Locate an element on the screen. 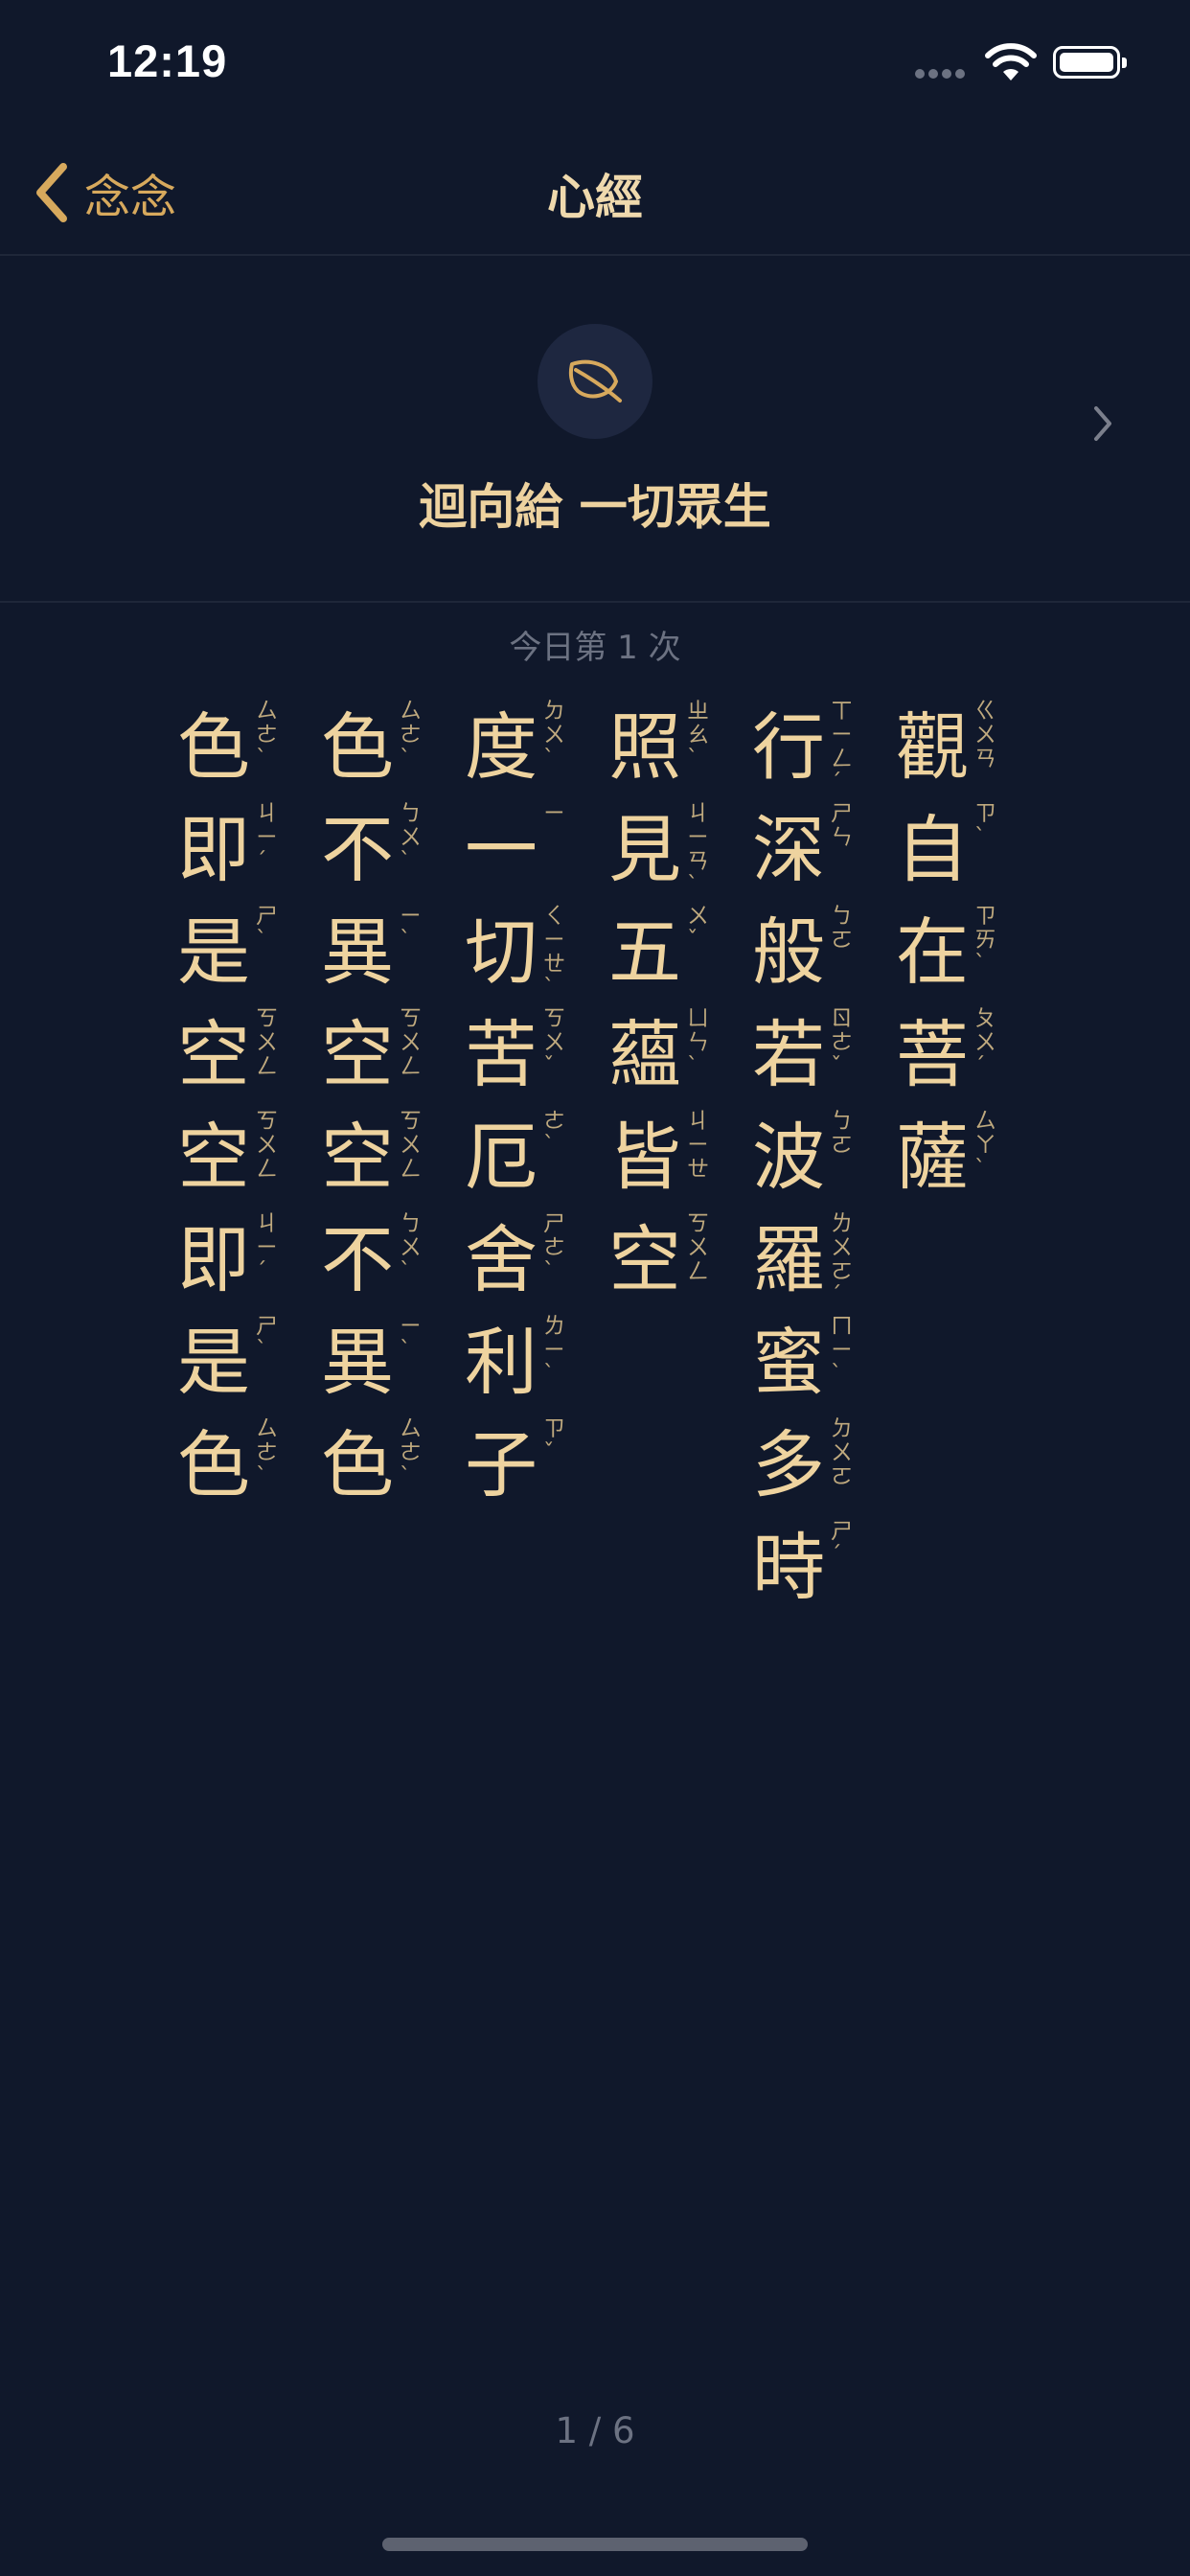  zhuyin: ㄍ ㄨ ㄢ is located at coordinates (985, 735).